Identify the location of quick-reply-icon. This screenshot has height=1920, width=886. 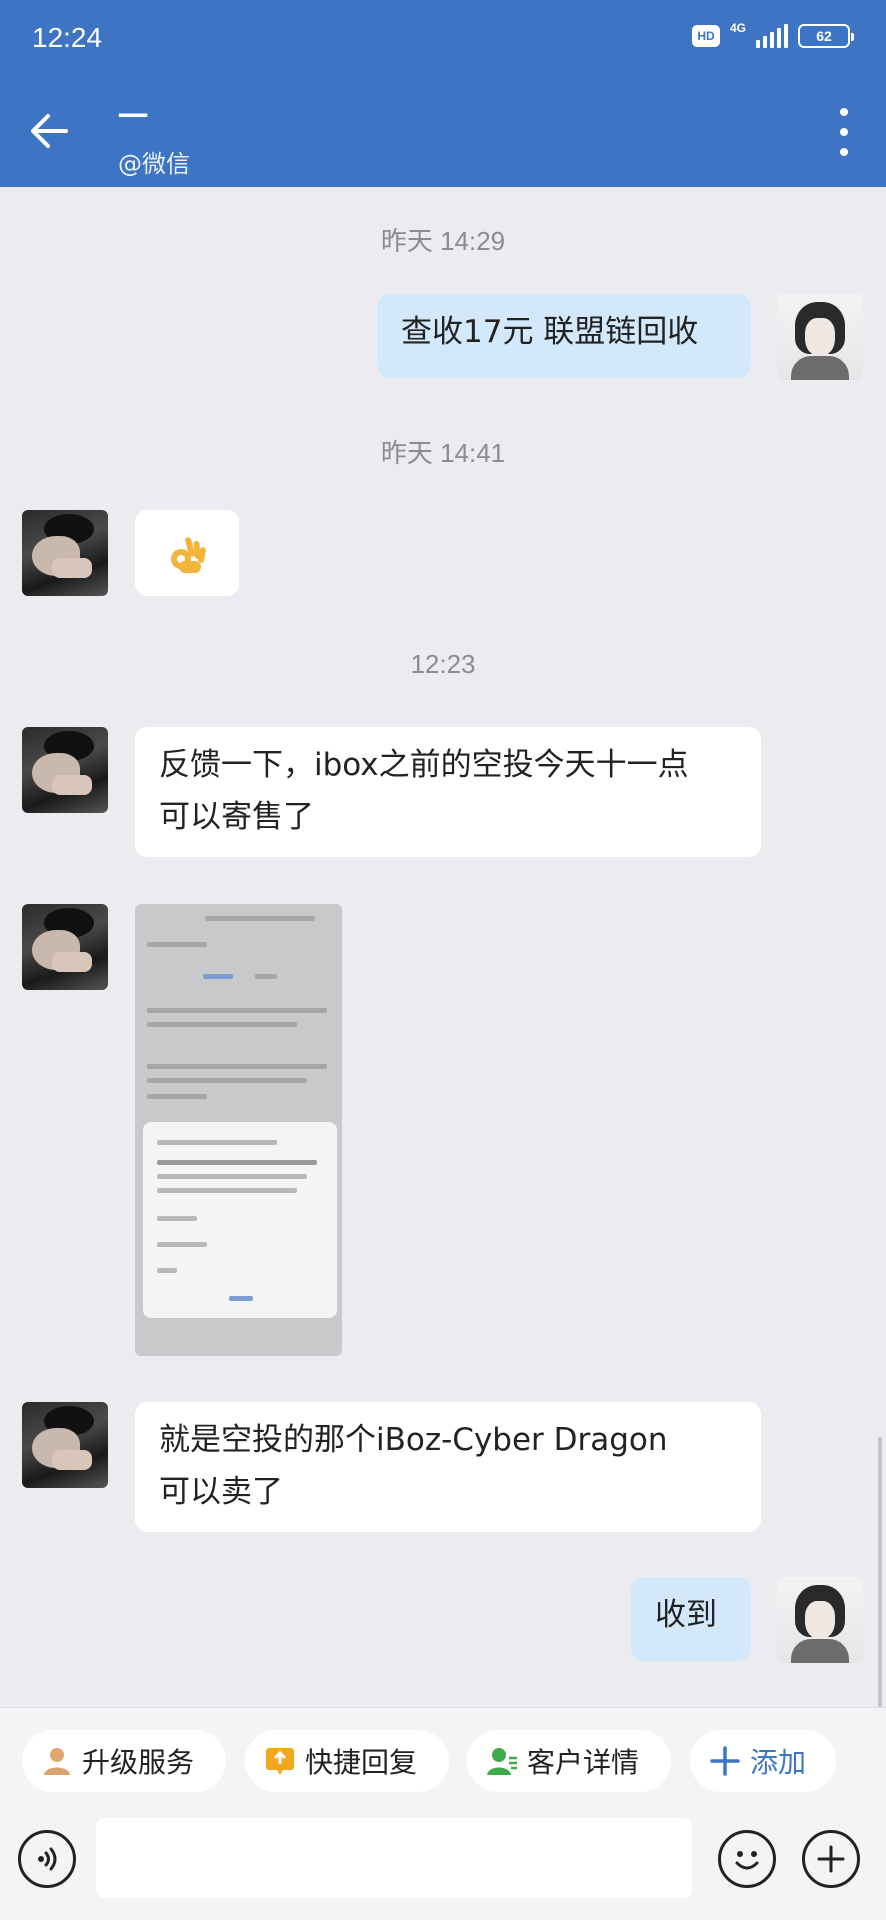
(280, 1761).